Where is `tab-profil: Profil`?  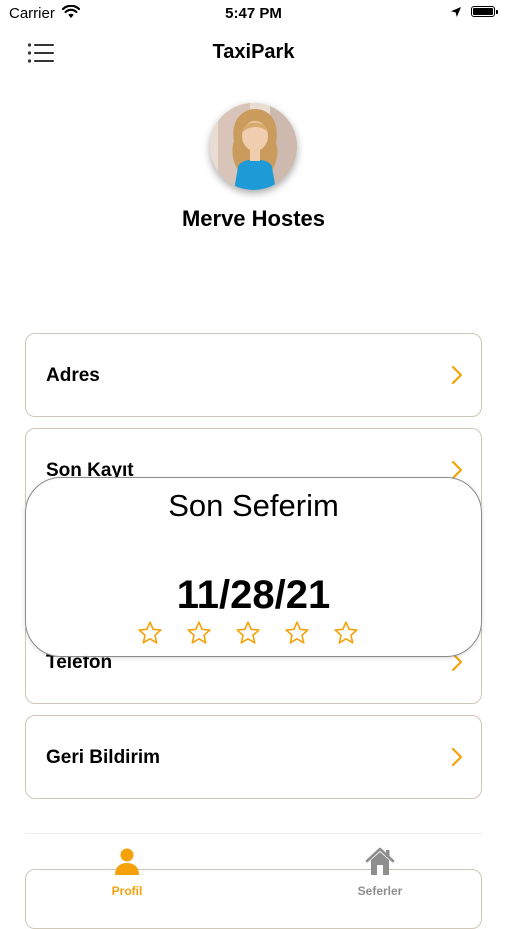
tab-profil: Profil is located at coordinates (127, 873).